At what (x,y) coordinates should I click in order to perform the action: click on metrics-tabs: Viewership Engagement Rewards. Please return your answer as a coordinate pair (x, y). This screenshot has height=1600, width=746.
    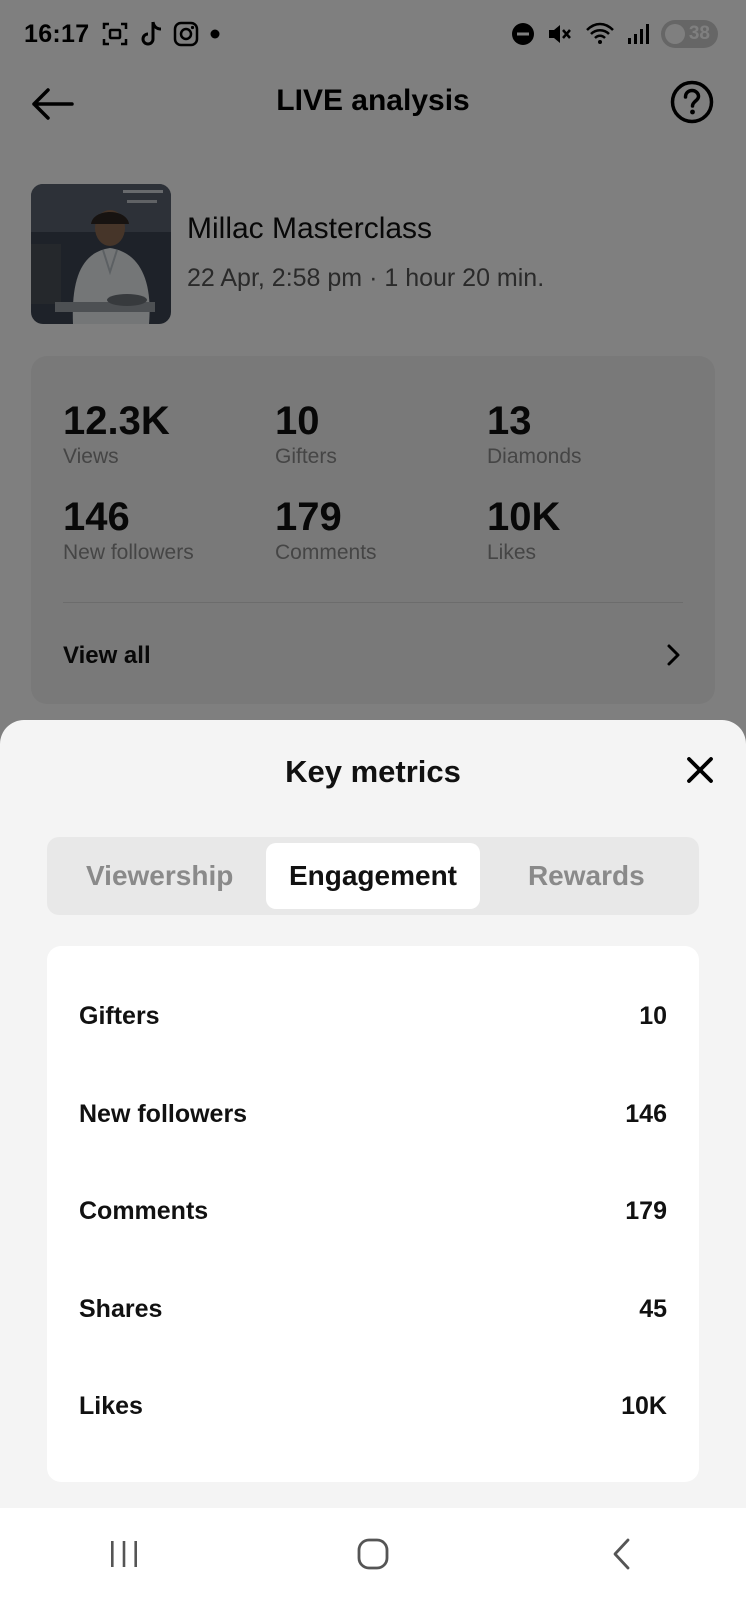
    Looking at the image, I should click on (373, 876).